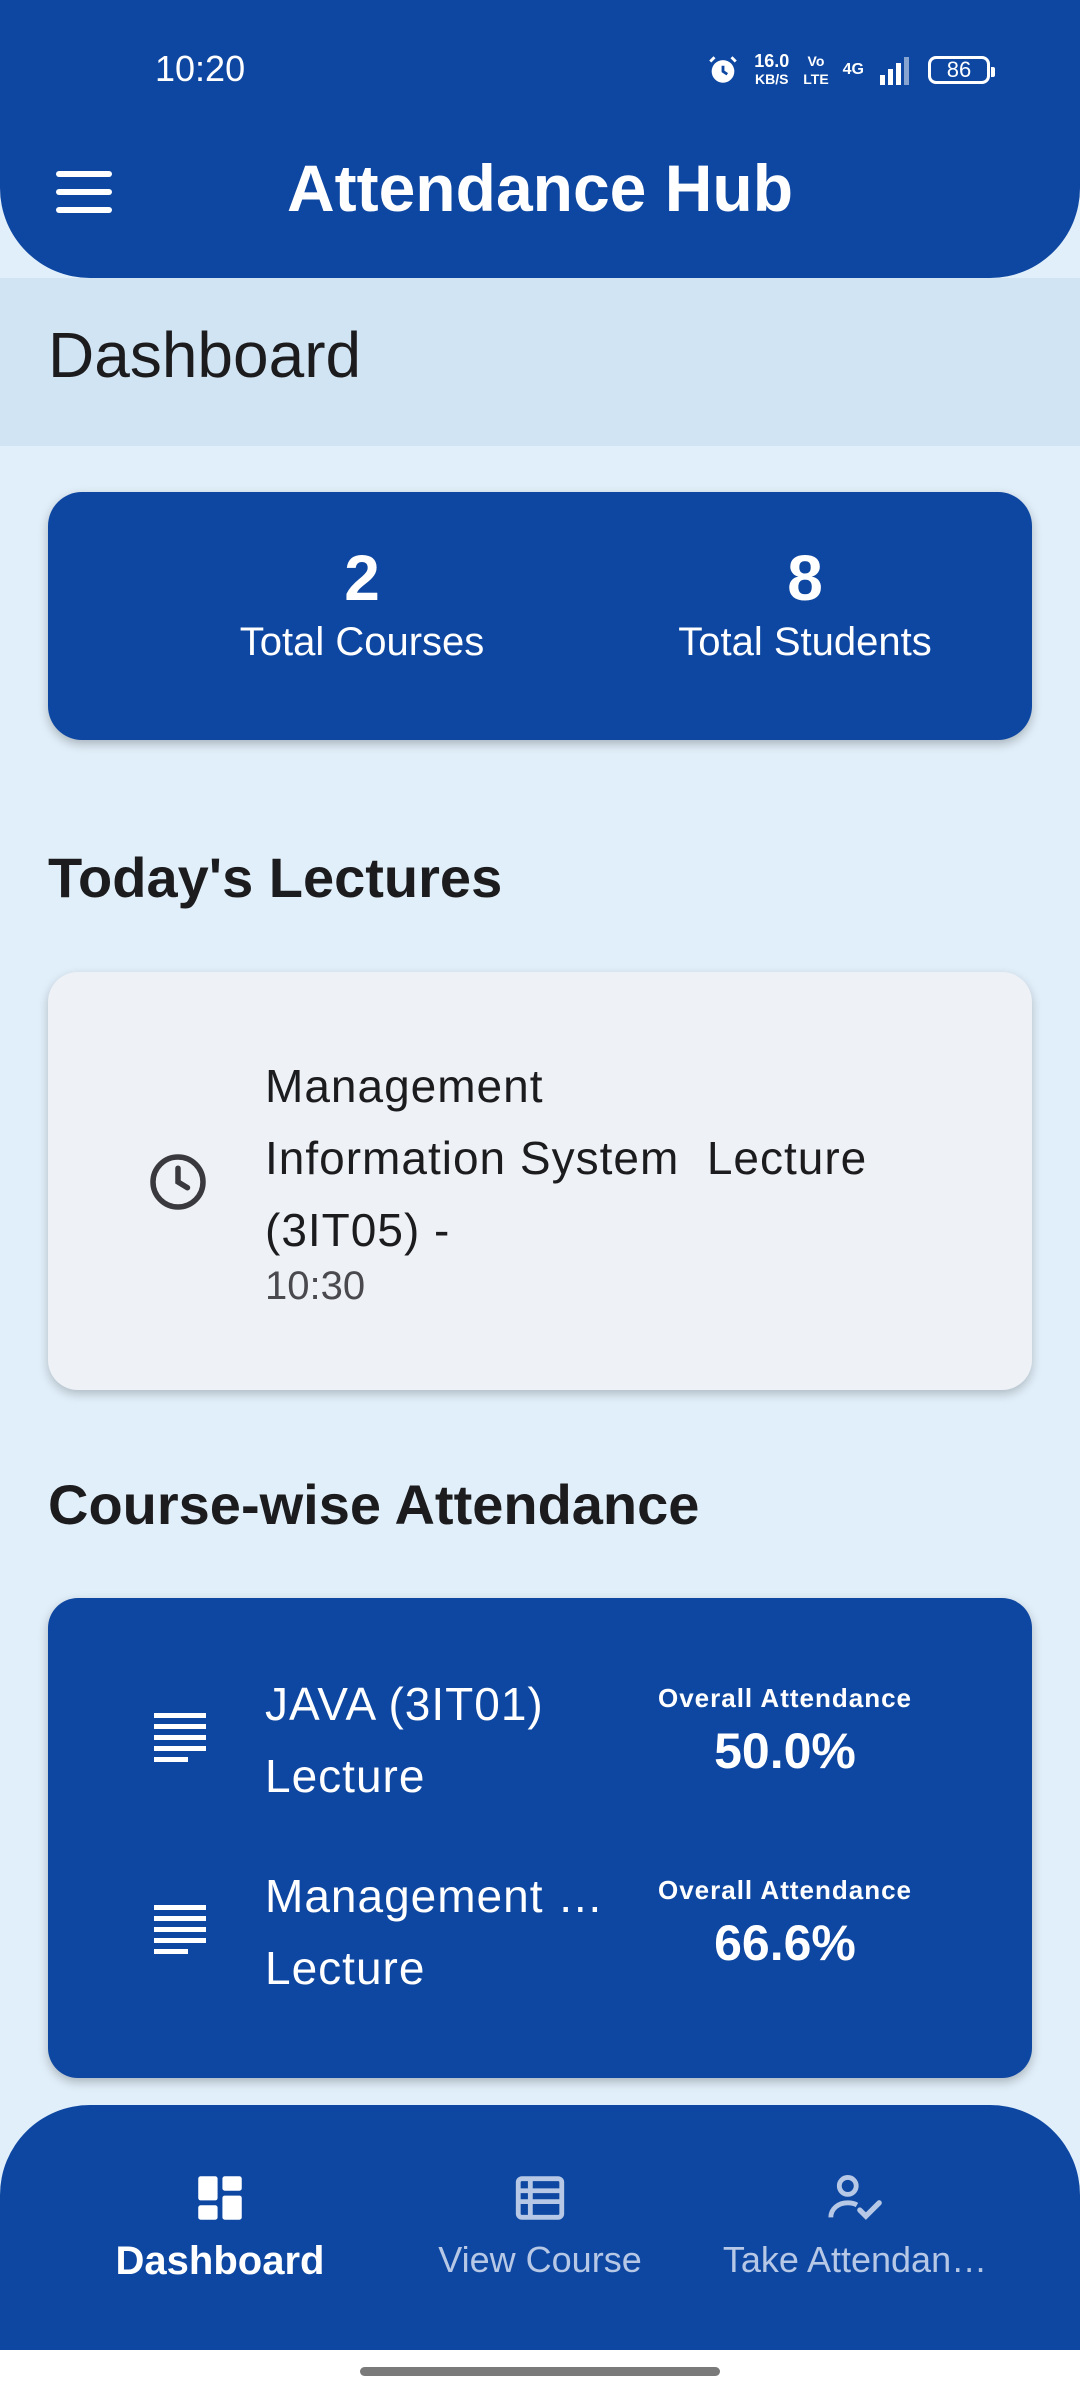  Describe the element at coordinates (723, 69) in the screenshot. I see `alarm-icon` at that location.